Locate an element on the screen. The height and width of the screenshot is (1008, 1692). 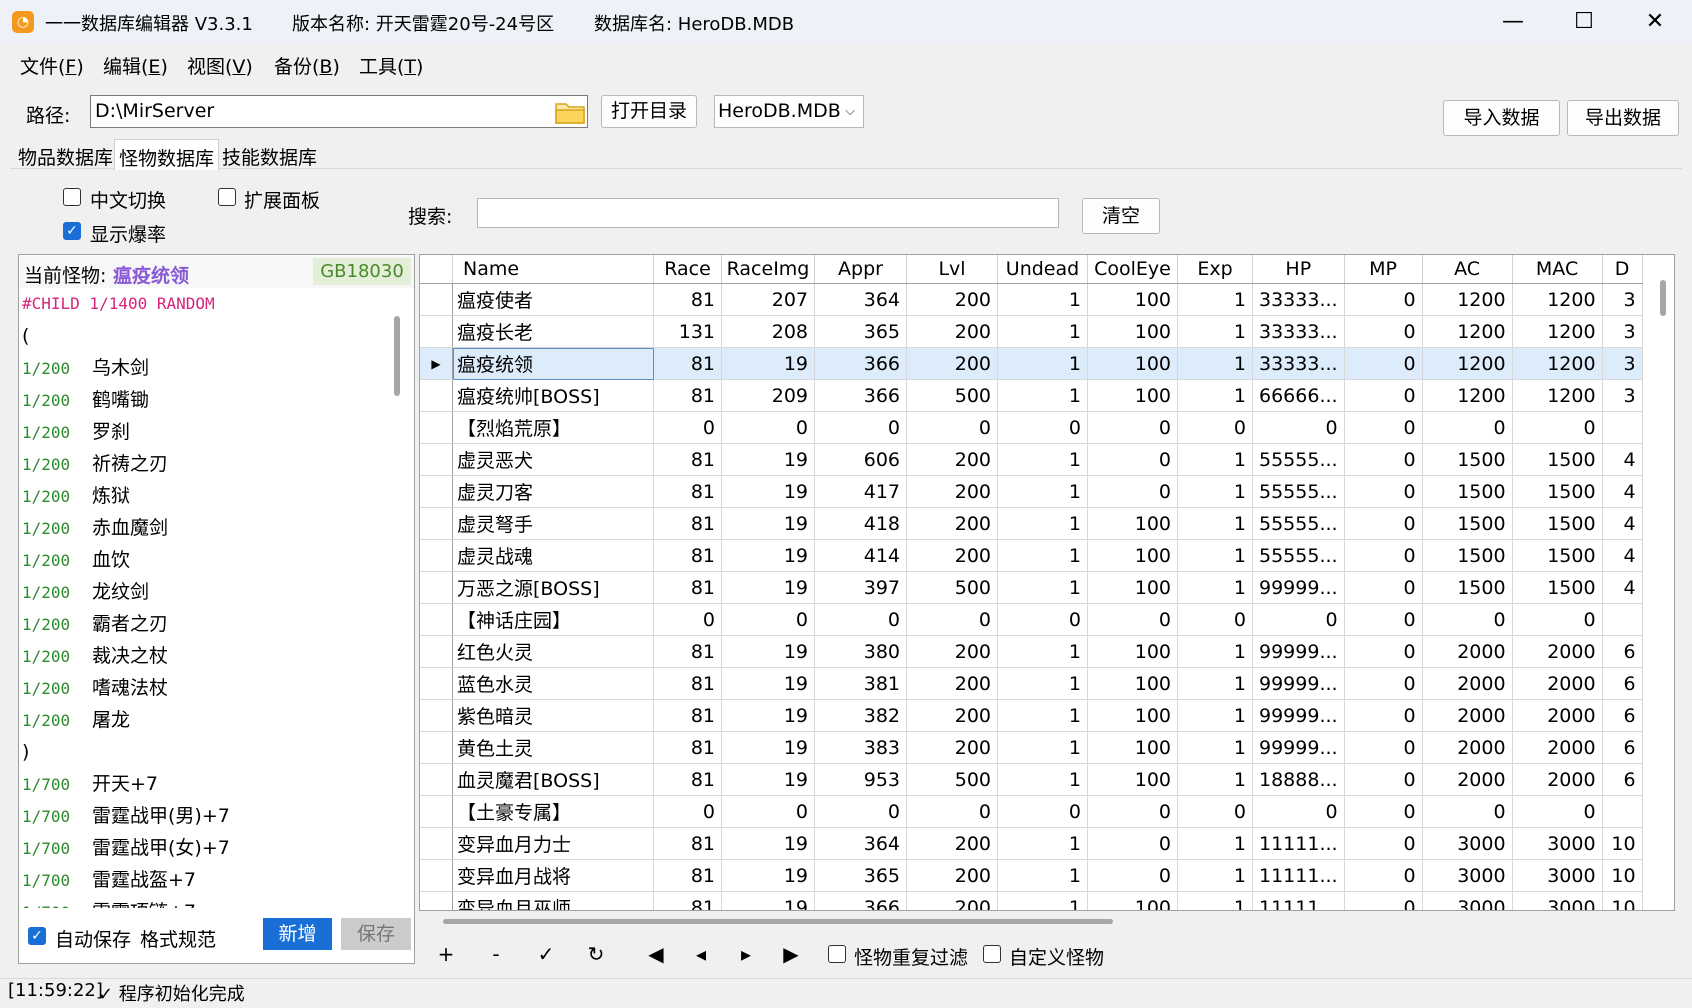
extend-panel-checkbox is located at coordinates (227, 197).